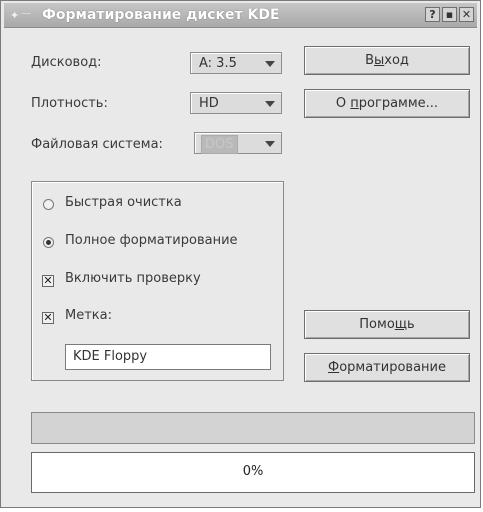 Image resolution: width=483 pixels, height=512 pixels. What do you see at coordinates (387, 60) in the screenshot?
I see `exit-button: Выход` at bounding box center [387, 60].